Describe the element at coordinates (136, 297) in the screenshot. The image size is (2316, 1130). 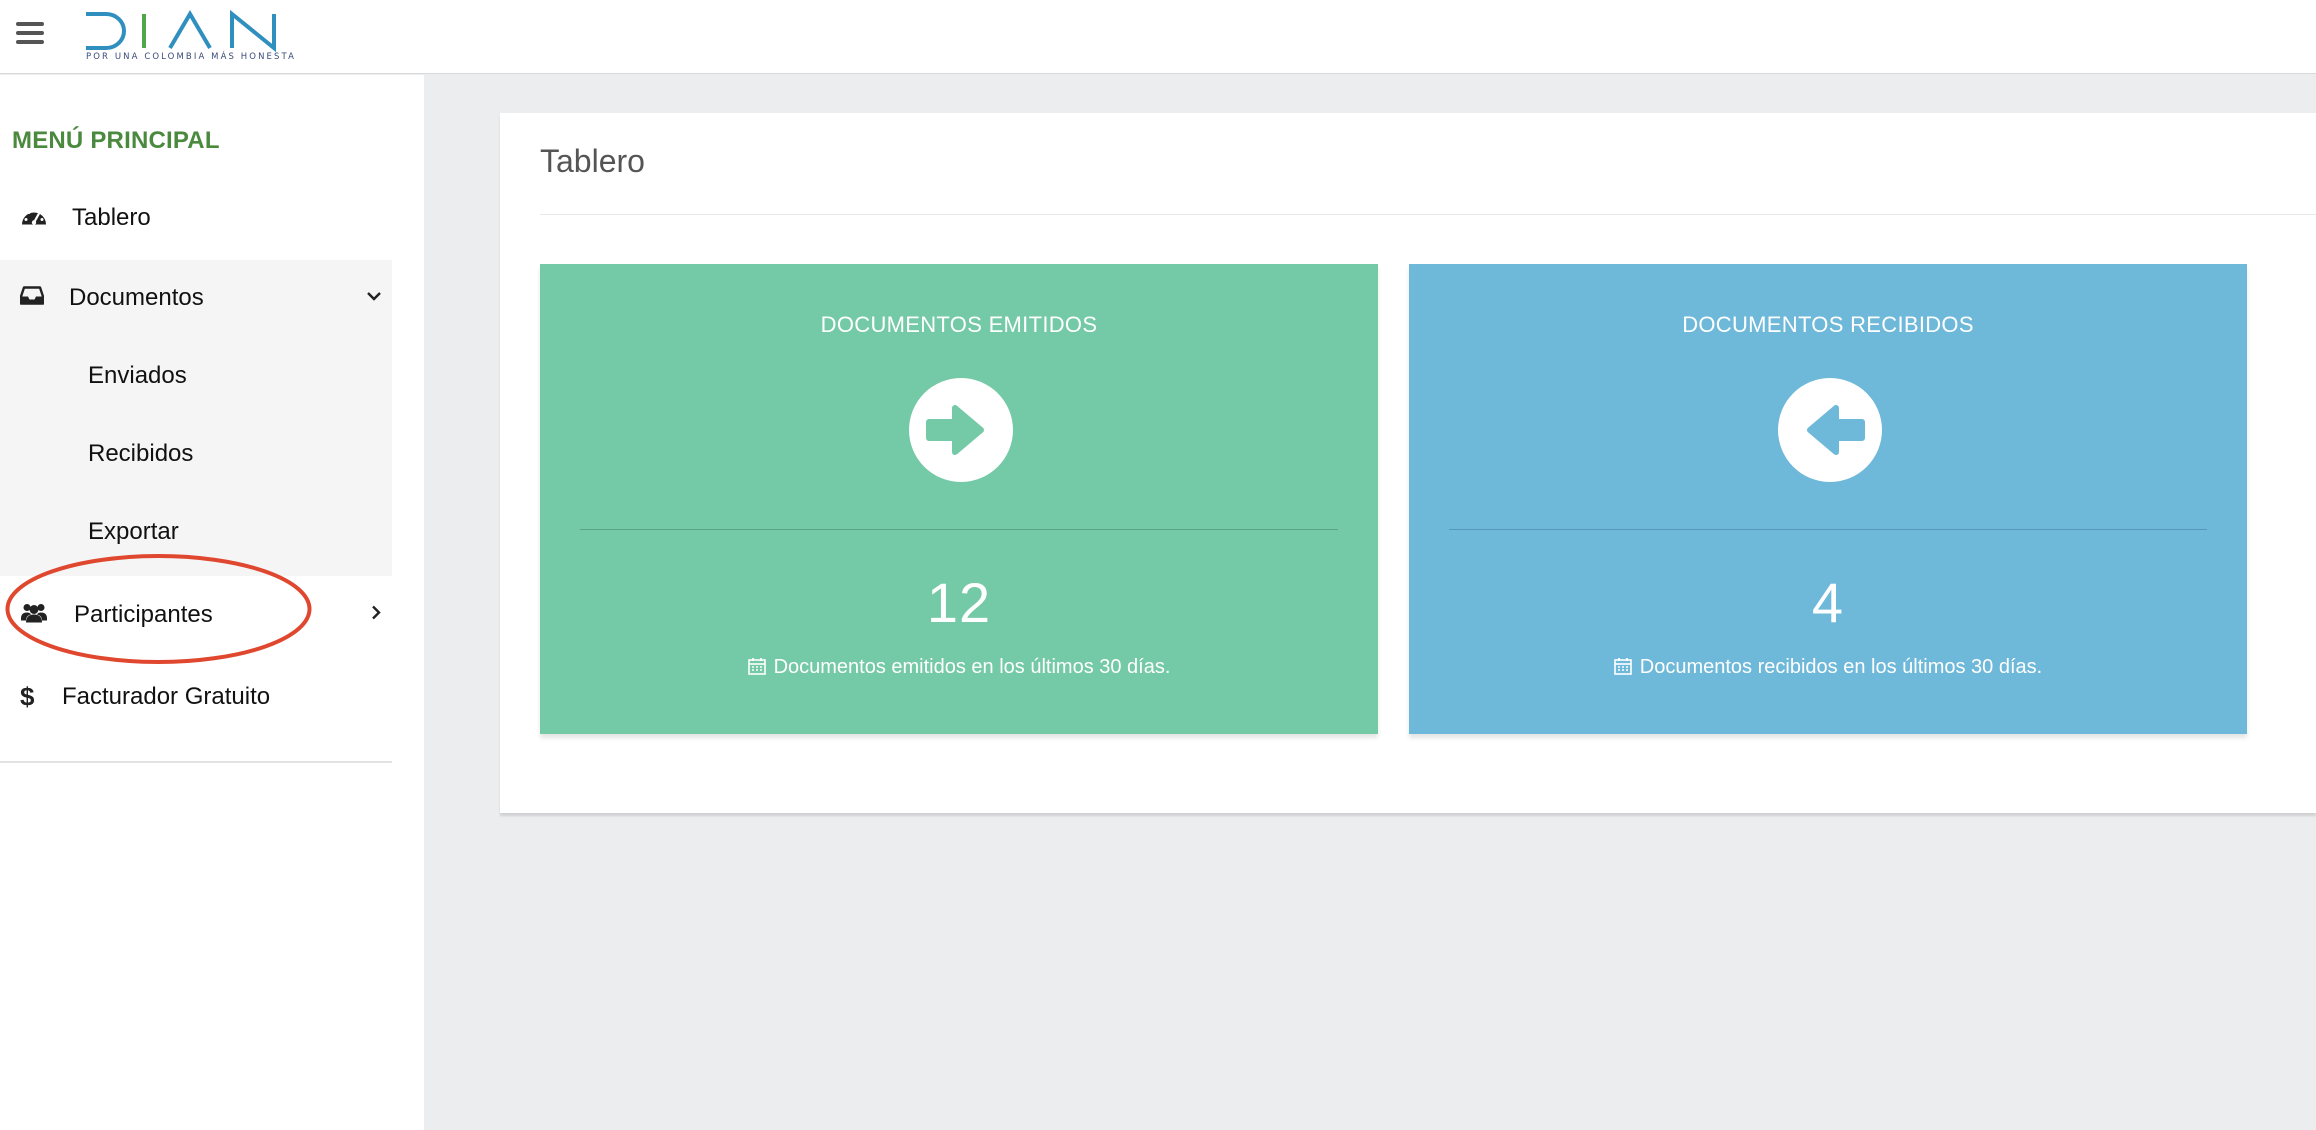
I see `sidebar-item-label: Documentos` at that location.